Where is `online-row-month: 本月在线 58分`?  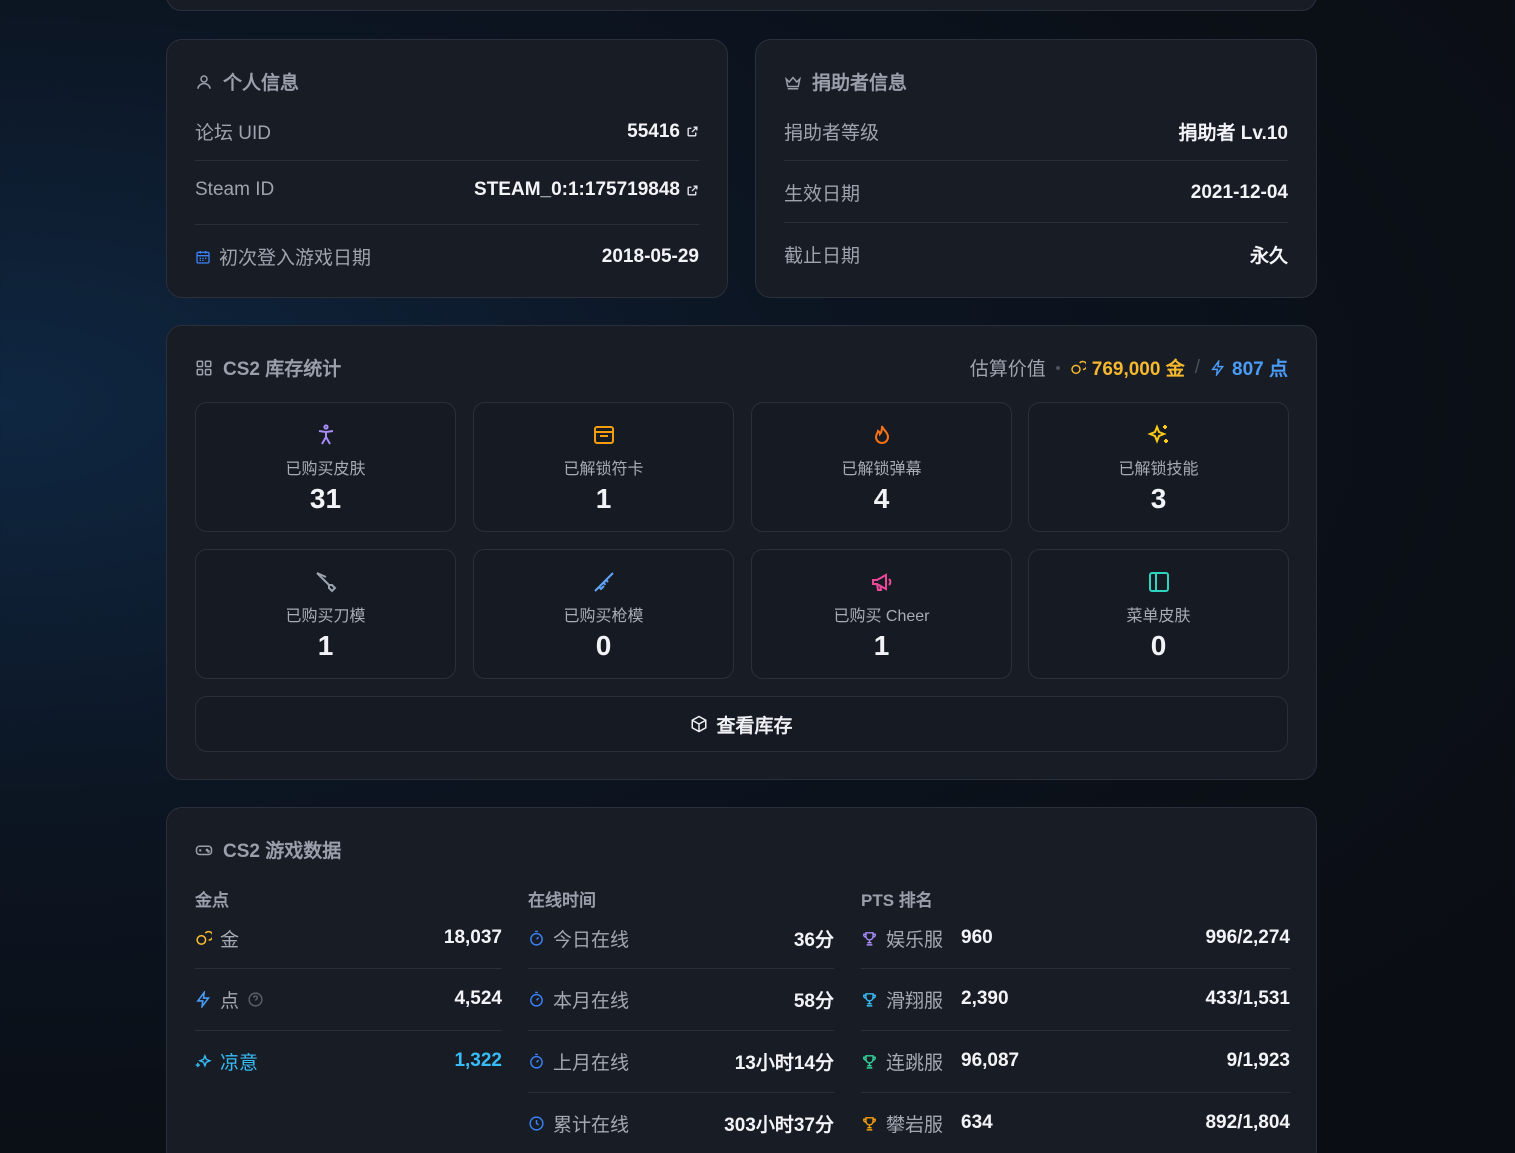
online-row-month: 本月在线 58分 is located at coordinates (681, 999).